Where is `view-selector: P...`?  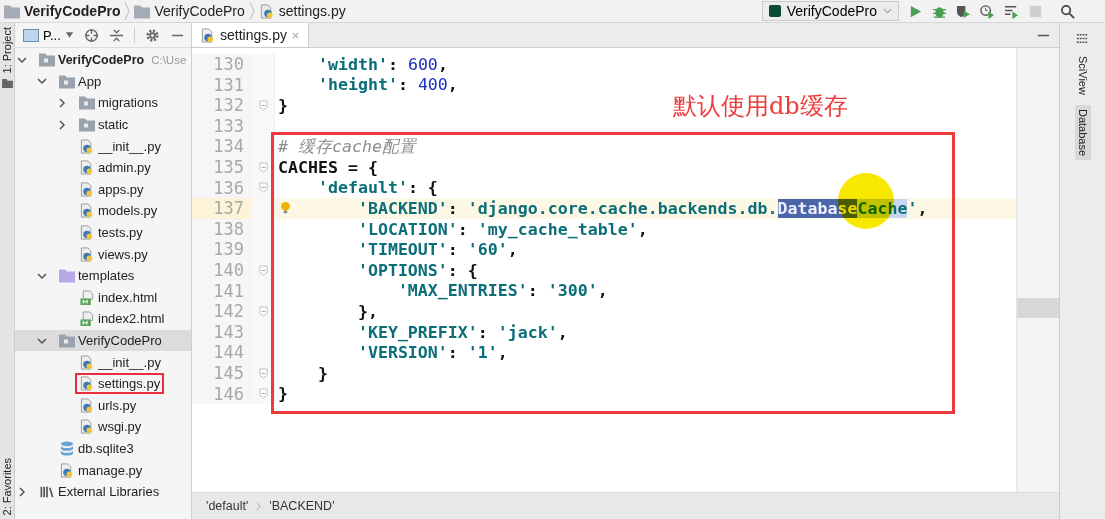
view-selector: P... is located at coordinates (48, 35).